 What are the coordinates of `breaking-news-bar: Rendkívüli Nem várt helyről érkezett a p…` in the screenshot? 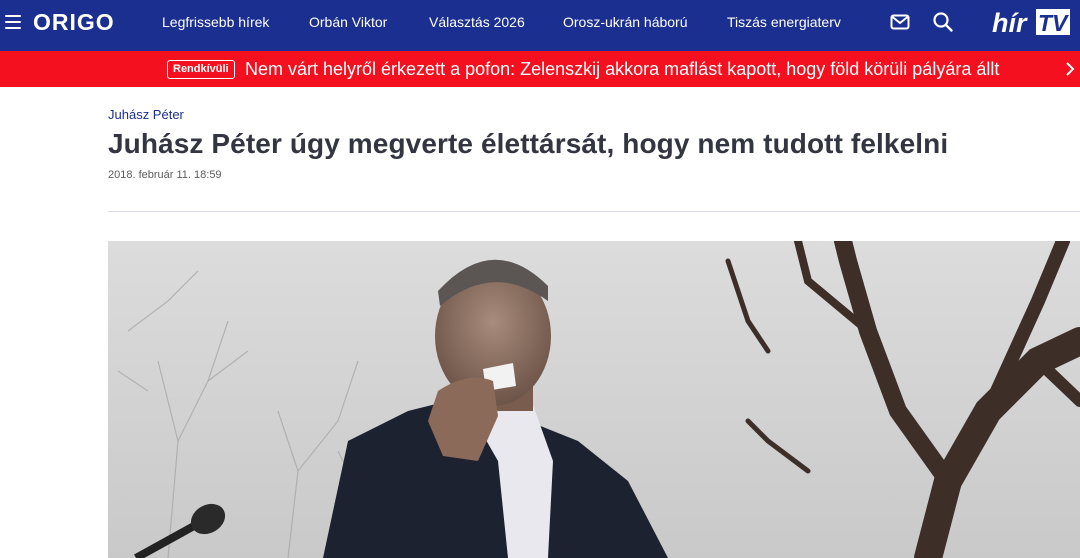 It's located at (540, 69).